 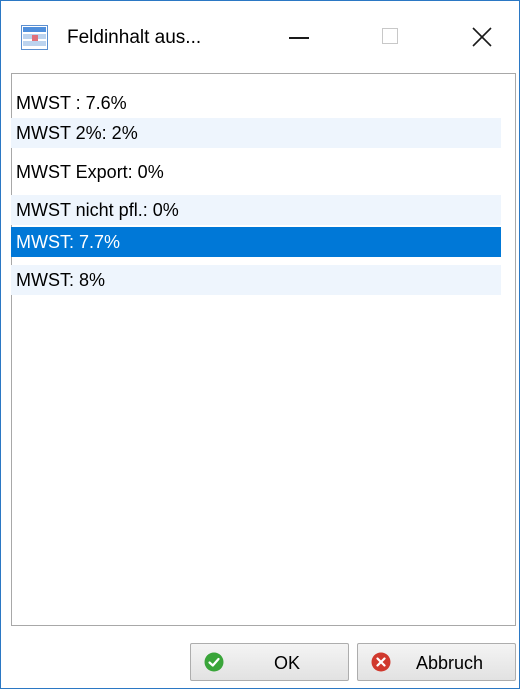 I want to click on minimize-button, so click(x=300, y=37).